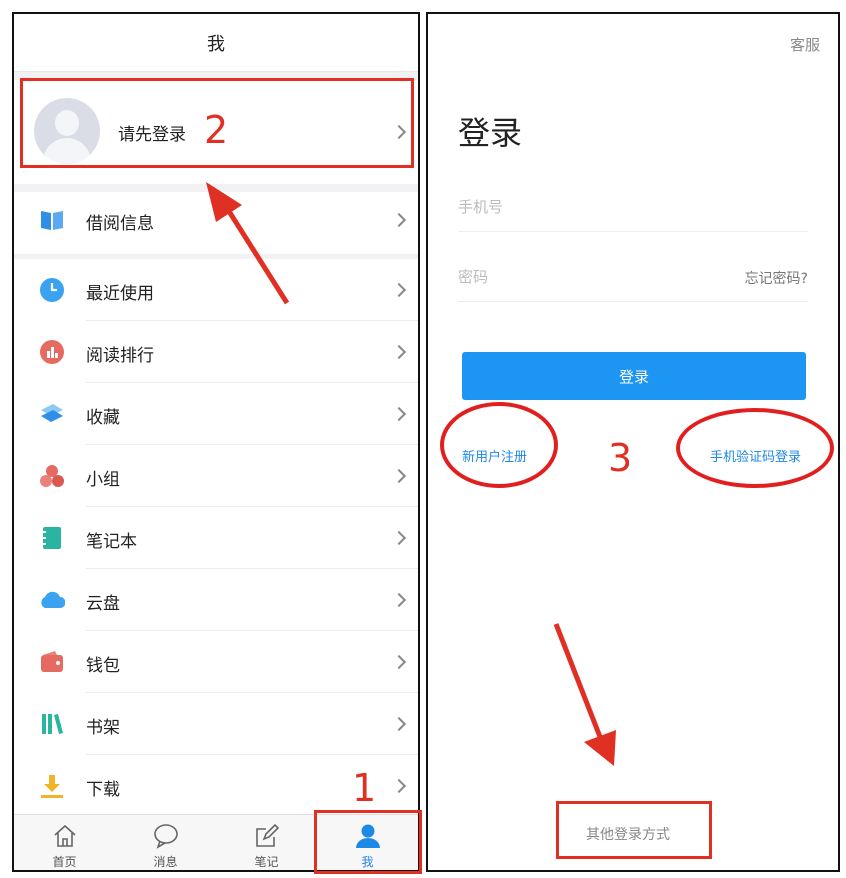 The image size is (846, 878). Describe the element at coordinates (248, 243) in the screenshot. I see `annotation-arrow-up` at that location.